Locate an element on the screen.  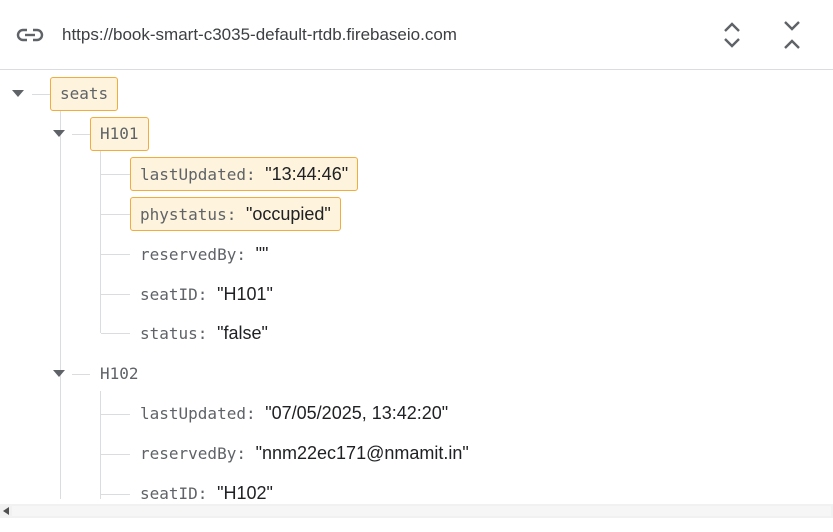
link-icon is located at coordinates (30, 35).